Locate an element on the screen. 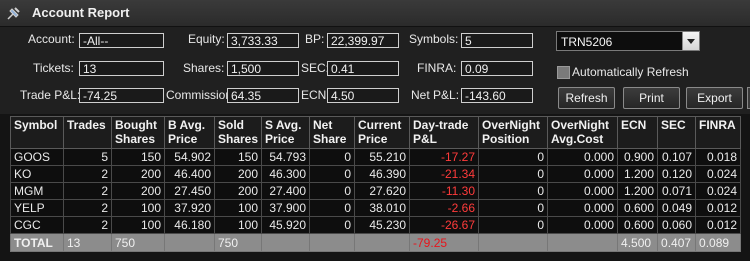  cell-sec: 0.071 is located at coordinates (677, 191).